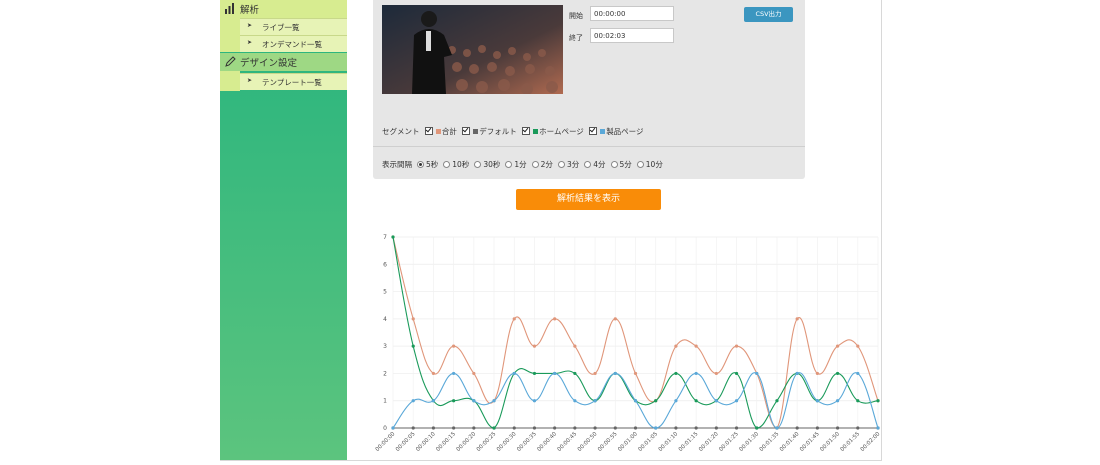  What do you see at coordinates (632, 35) in the screenshot?
I see `end-time-input: 00:02:03` at bounding box center [632, 35].